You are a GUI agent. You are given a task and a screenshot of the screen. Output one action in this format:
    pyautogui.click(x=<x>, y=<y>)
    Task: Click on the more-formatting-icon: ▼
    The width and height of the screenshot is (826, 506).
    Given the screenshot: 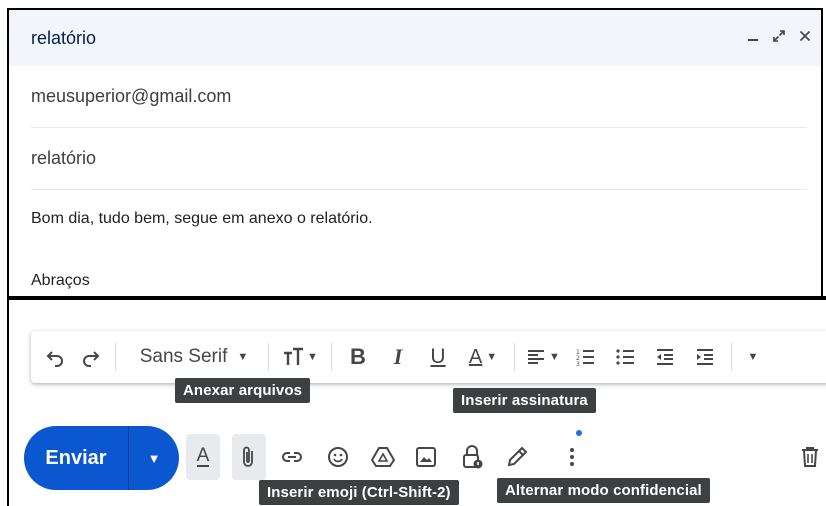 What is the action you would take?
    pyautogui.click(x=753, y=357)
    